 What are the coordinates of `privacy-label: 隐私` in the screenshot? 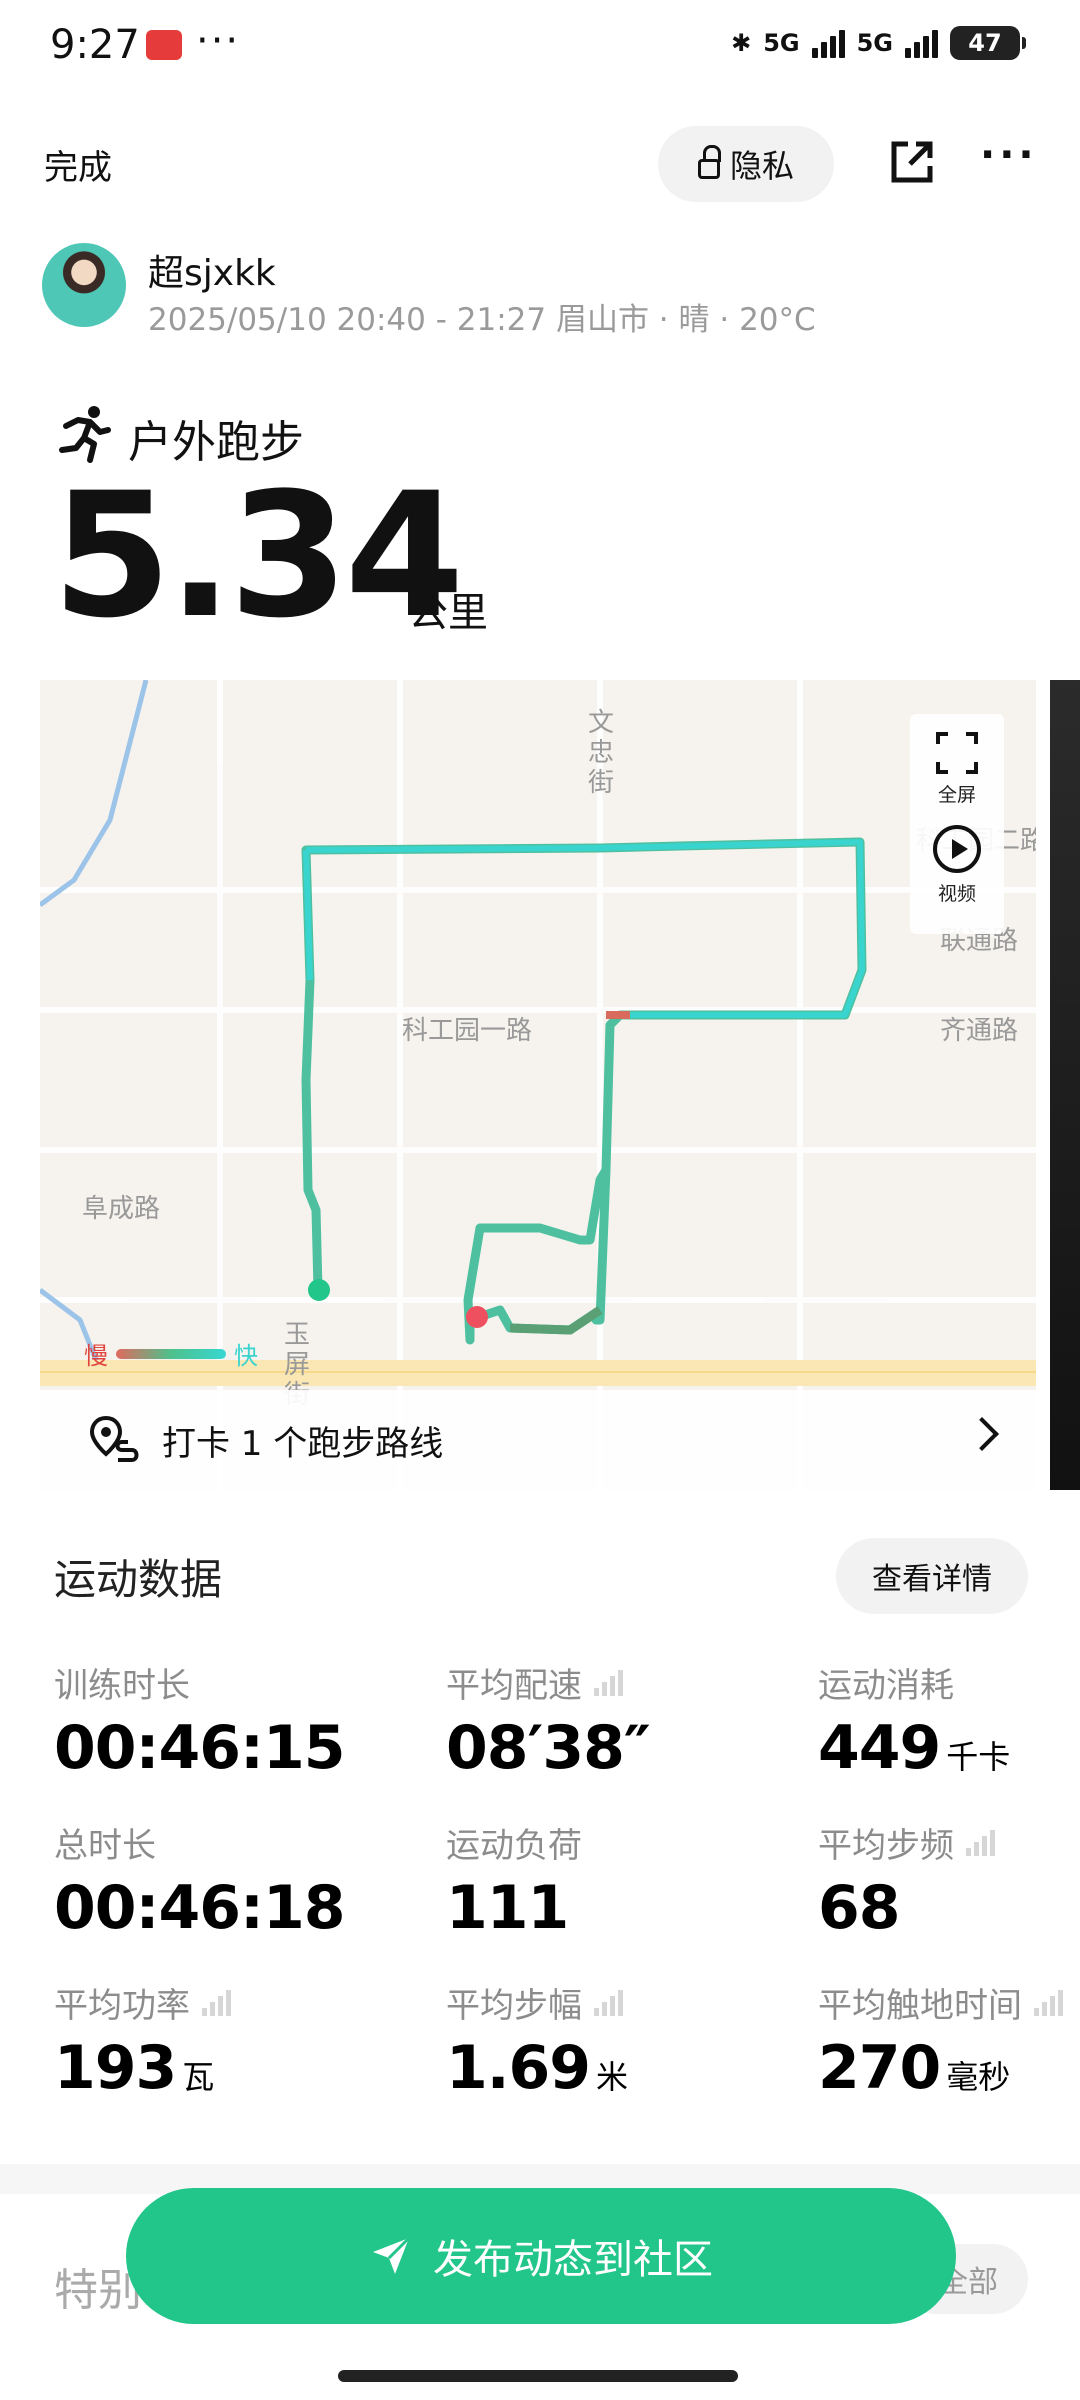 It's located at (761, 166).